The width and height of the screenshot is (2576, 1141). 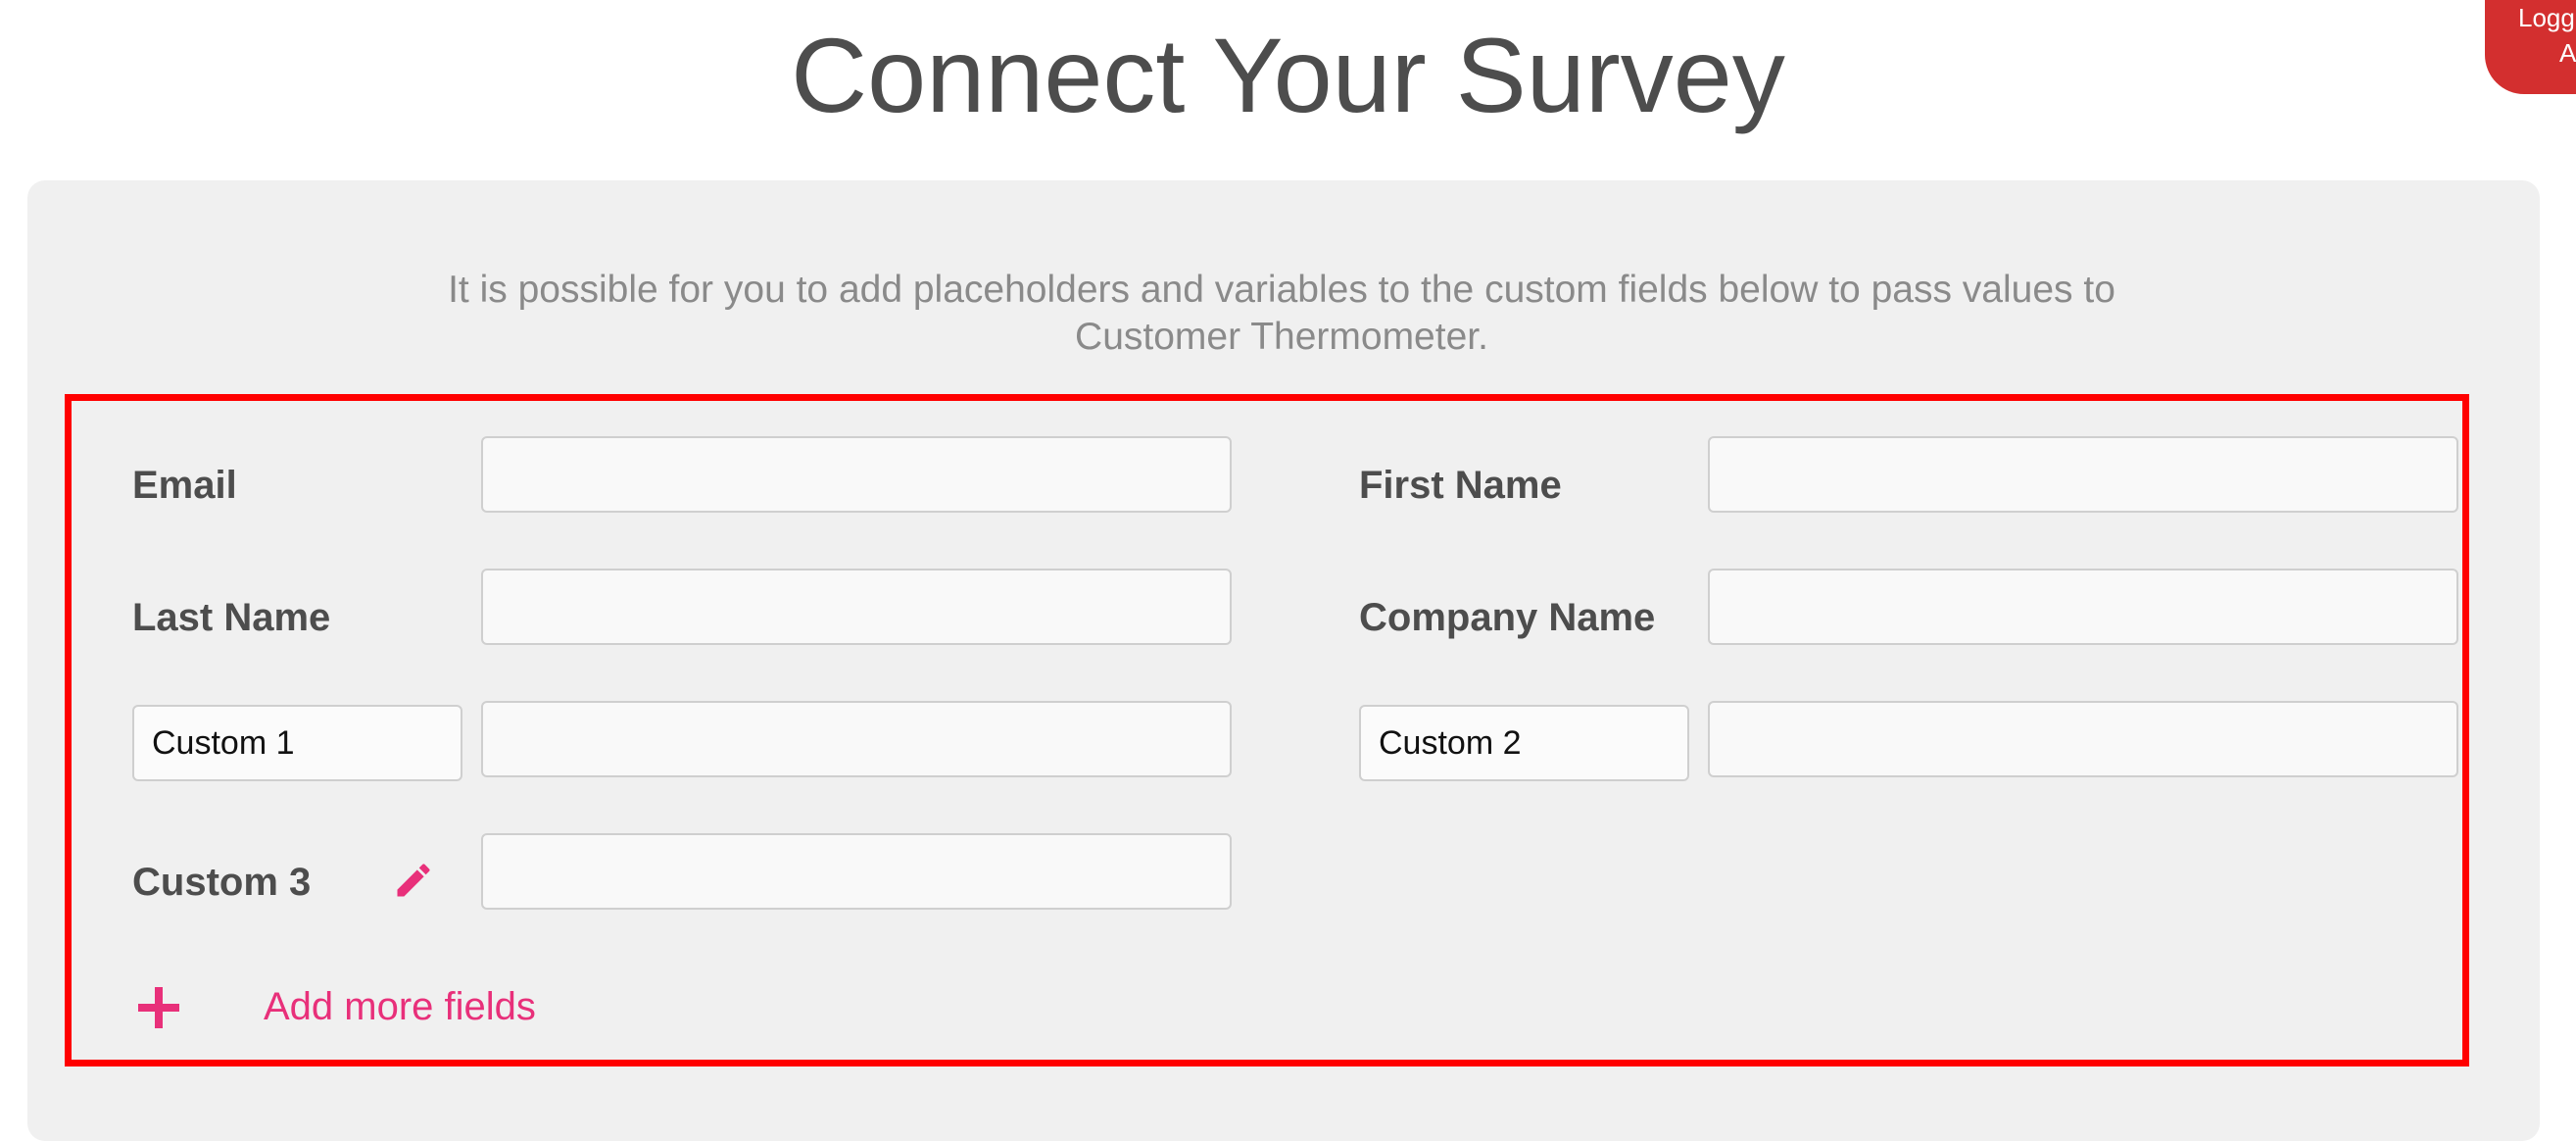 What do you see at coordinates (413, 880) in the screenshot?
I see `pencil-icon` at bounding box center [413, 880].